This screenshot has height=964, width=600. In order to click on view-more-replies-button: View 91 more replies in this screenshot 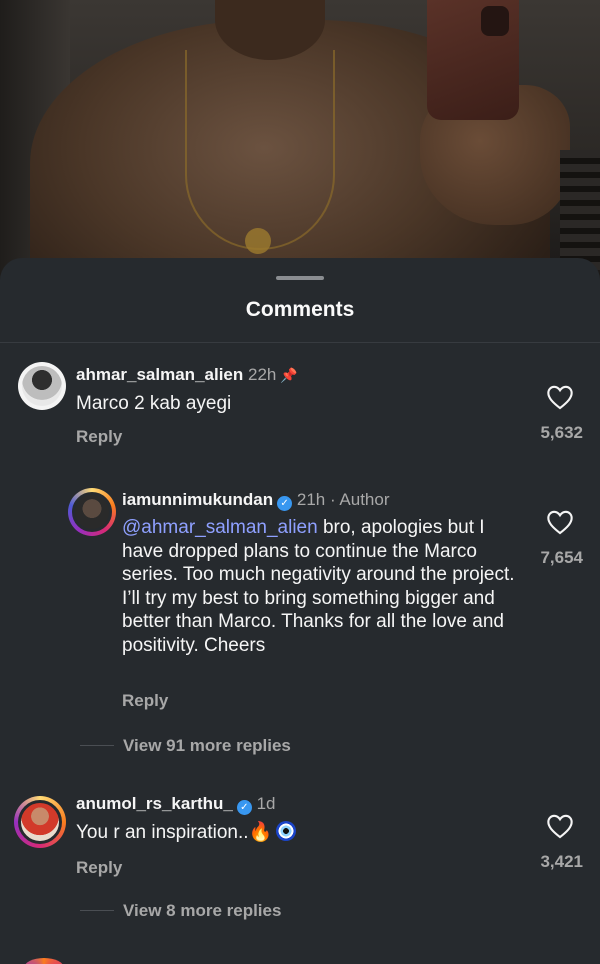, I will do `click(207, 746)`.